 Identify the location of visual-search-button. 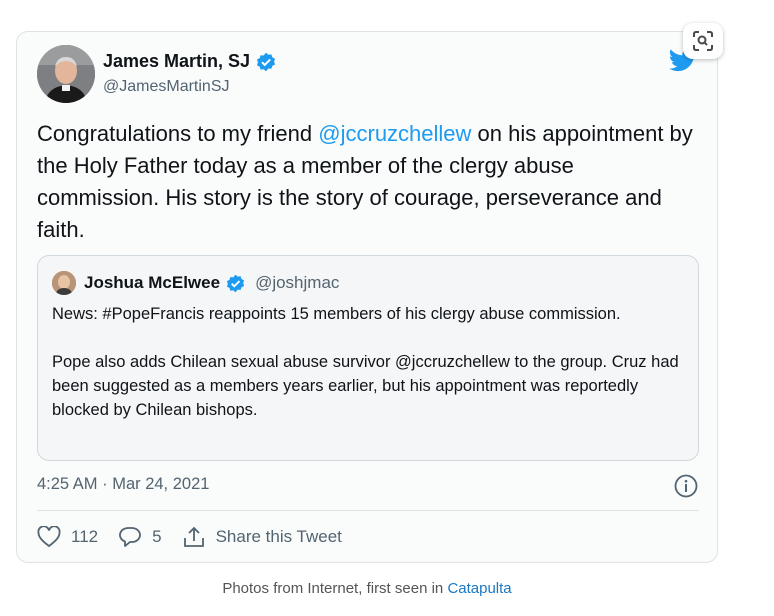
(703, 41).